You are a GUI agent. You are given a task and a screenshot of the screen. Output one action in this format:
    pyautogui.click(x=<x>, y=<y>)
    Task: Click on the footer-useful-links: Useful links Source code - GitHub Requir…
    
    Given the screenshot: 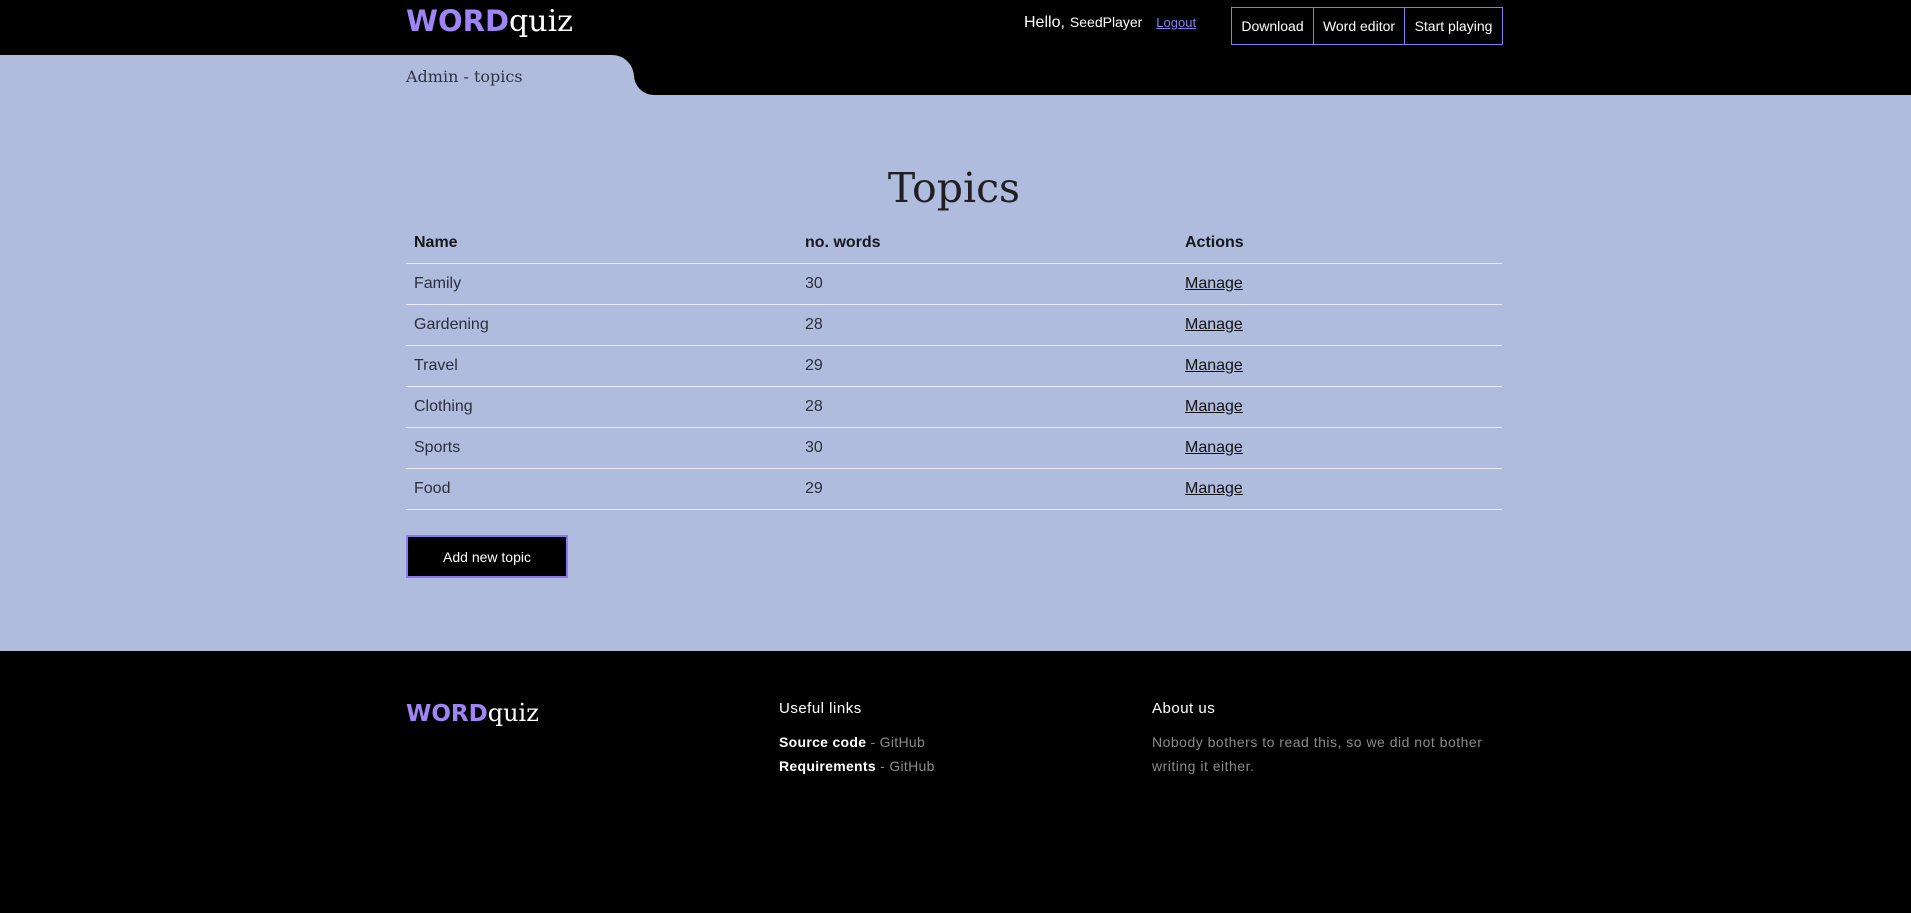 What is the action you would take?
    pyautogui.click(x=857, y=739)
    